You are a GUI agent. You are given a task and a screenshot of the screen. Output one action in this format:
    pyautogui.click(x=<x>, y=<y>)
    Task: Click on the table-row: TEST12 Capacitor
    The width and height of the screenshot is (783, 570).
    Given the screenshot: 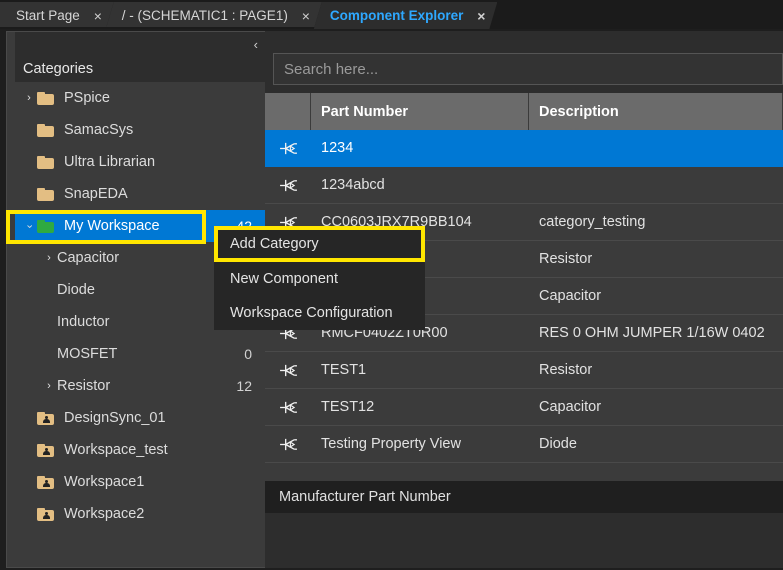 What is the action you would take?
    pyautogui.click(x=524, y=407)
    